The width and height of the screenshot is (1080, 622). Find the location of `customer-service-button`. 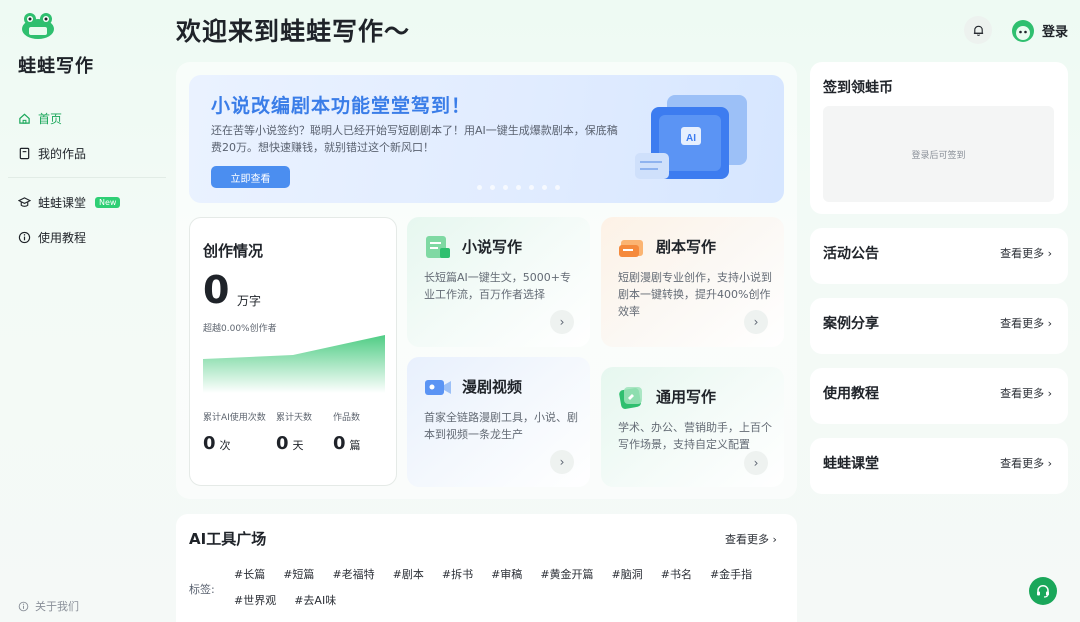

customer-service-button is located at coordinates (1043, 591).